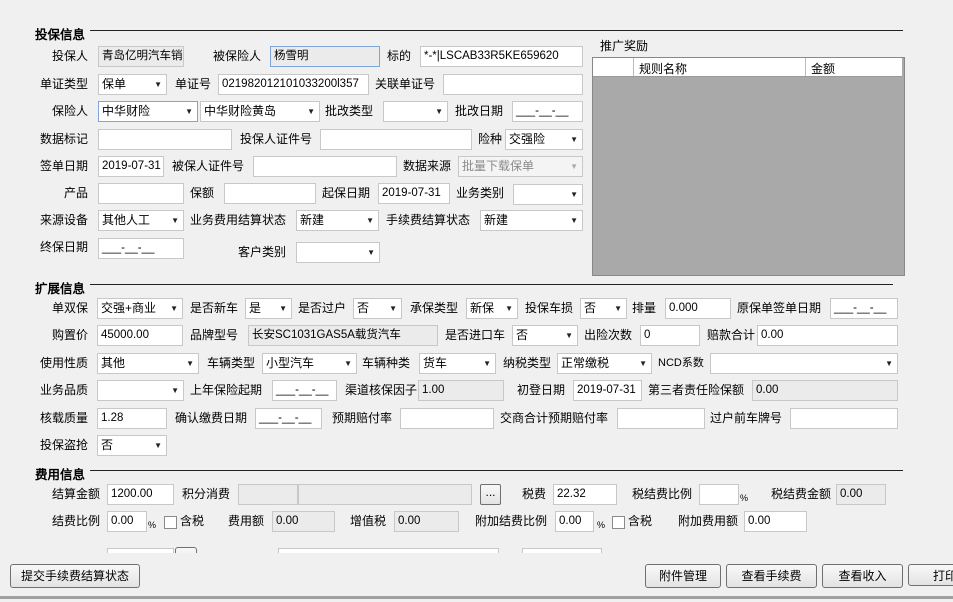  I want to click on insured-field: 杨雪明, so click(325, 56).